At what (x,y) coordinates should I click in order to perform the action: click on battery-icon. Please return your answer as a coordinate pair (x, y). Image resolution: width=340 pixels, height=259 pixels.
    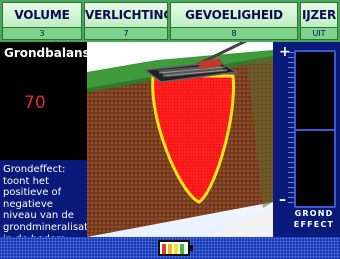
    Looking at the image, I should click on (174, 248).